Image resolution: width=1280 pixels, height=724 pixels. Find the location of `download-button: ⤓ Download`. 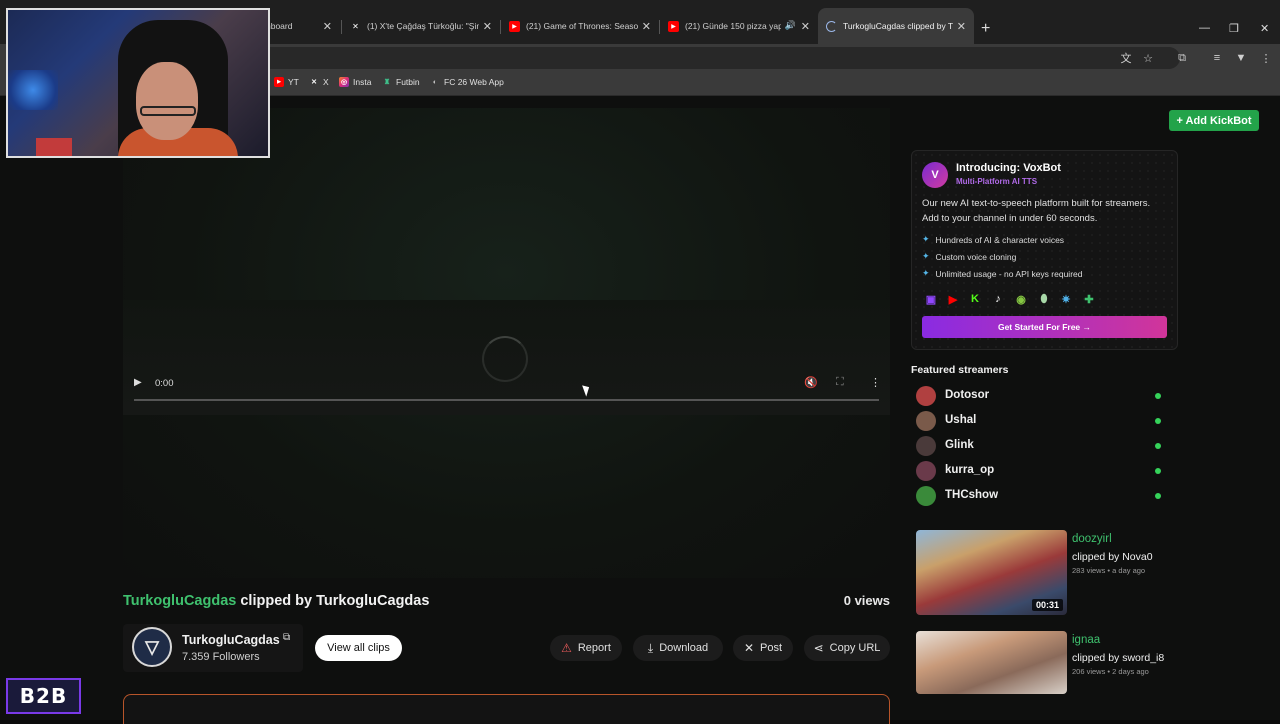

download-button: ⤓ Download is located at coordinates (678, 648).